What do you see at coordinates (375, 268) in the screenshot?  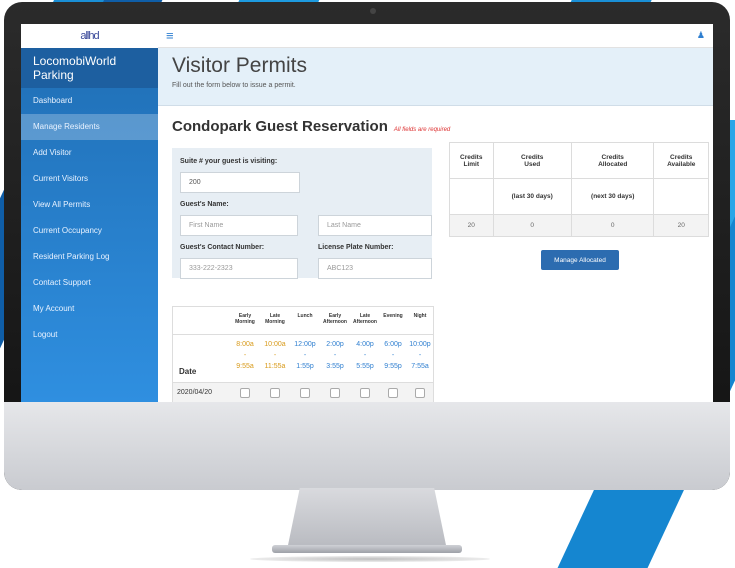 I see `plate-input: ABC123` at bounding box center [375, 268].